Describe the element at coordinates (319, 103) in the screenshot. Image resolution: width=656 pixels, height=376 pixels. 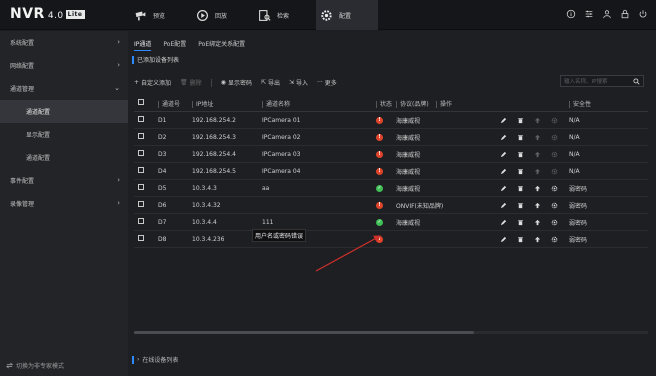
I see `col-name: 通道名称` at that location.